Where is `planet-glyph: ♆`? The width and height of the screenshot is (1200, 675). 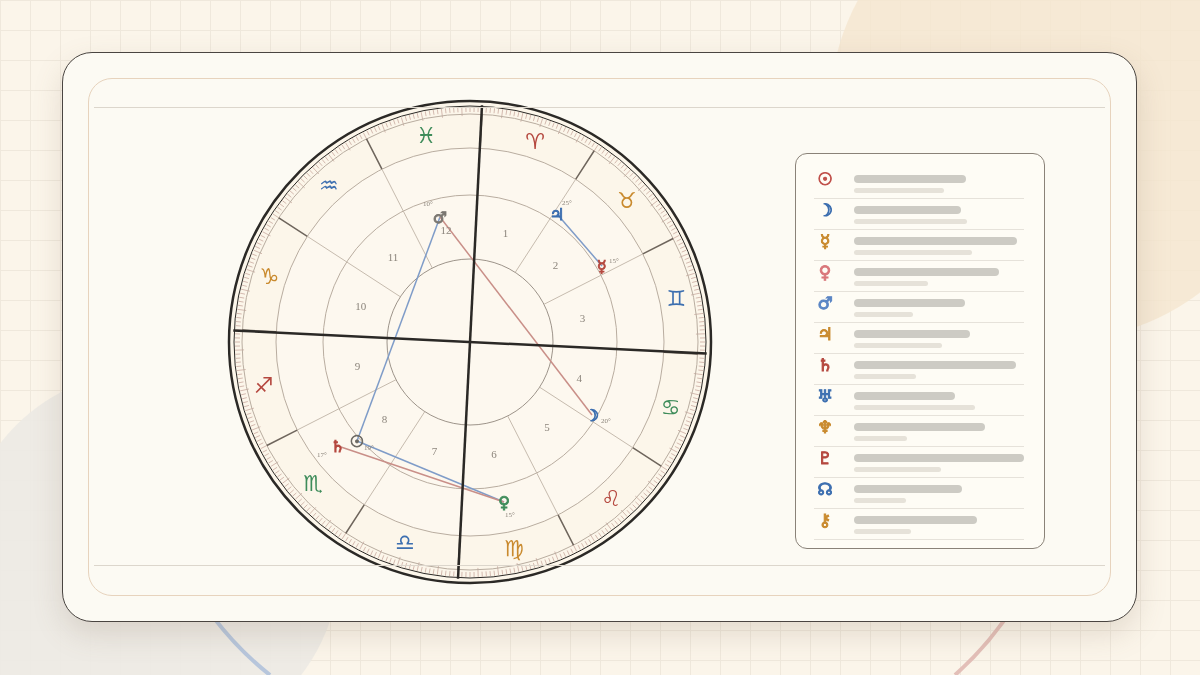
planet-glyph: ♆ is located at coordinates (825, 427).